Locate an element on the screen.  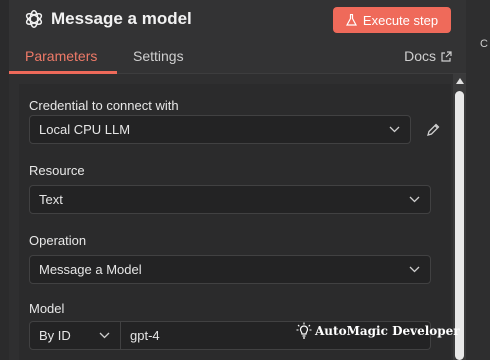
resource-select: Text is located at coordinates (230, 199).